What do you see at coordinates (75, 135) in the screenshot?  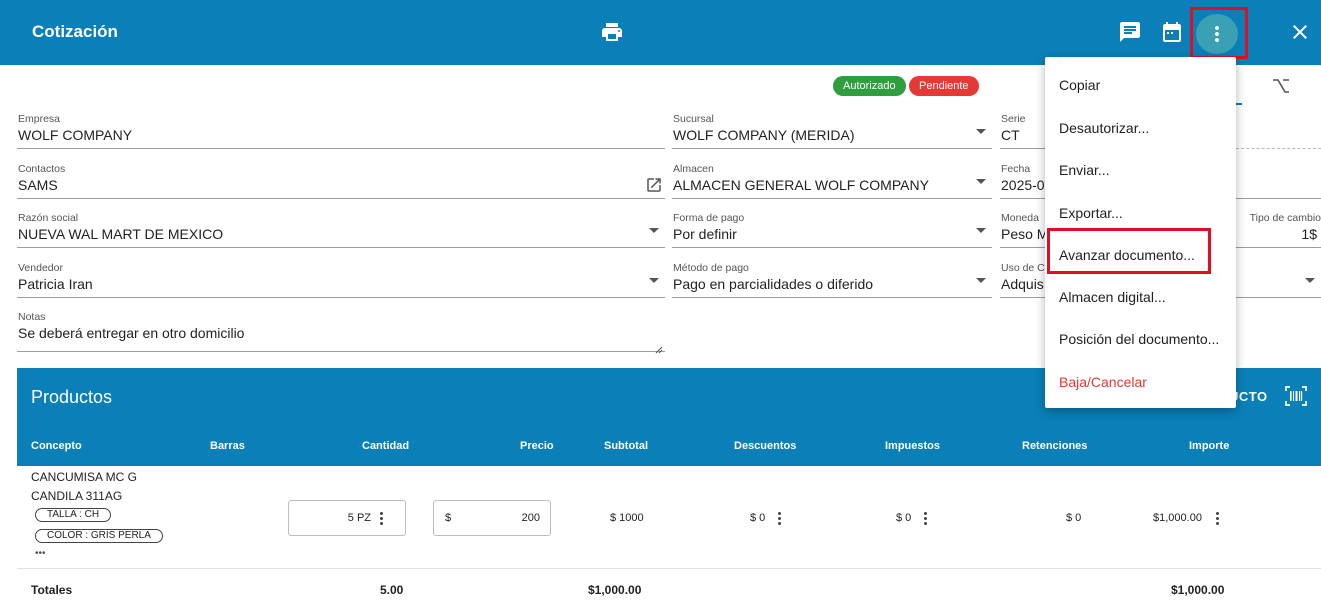 I see `empresa-value: WOLF COMPANY` at bounding box center [75, 135].